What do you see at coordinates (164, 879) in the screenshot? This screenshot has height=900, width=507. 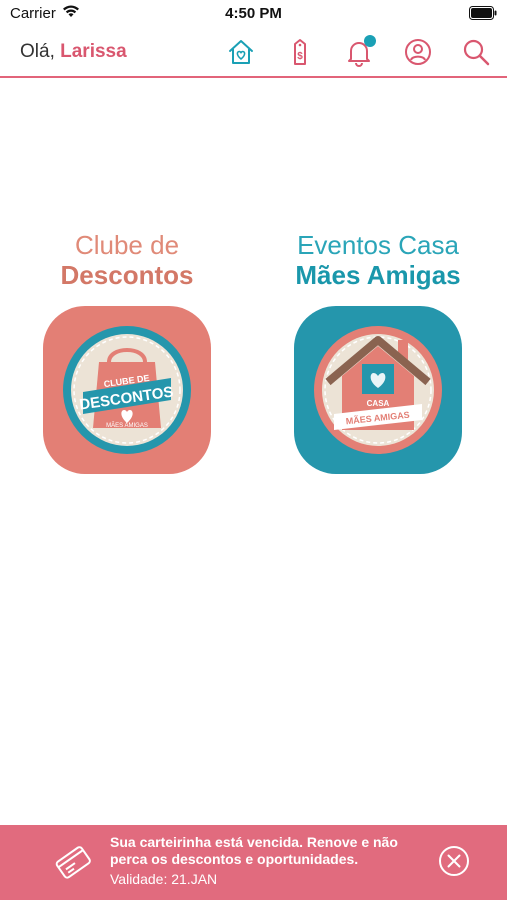 I see `banner-validity: Validade: 21.JAN` at bounding box center [164, 879].